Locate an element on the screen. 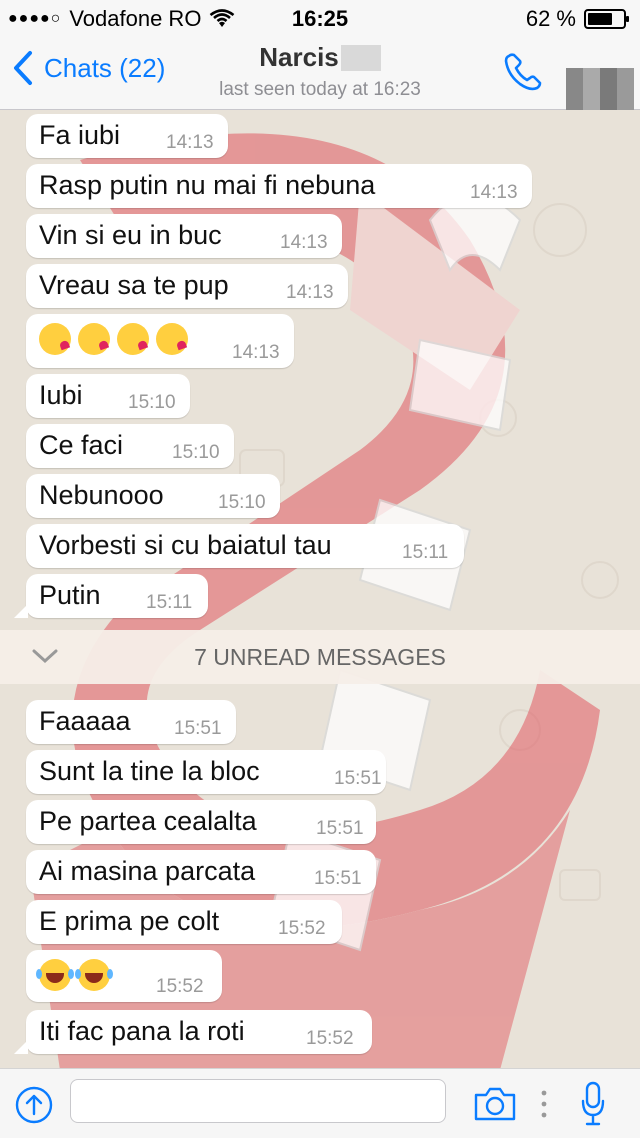 Image resolution: width=640 pixels, height=1138 pixels. message-text: Vin si eu in buc is located at coordinates (130, 235).